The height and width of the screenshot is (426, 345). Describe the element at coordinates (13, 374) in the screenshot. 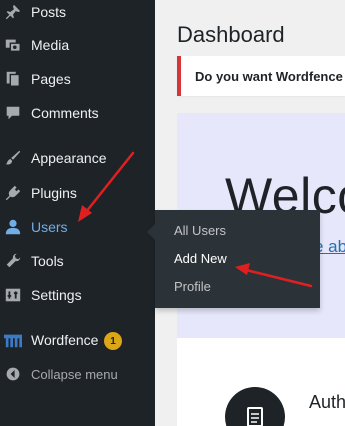

I see `collapse-icon` at that location.